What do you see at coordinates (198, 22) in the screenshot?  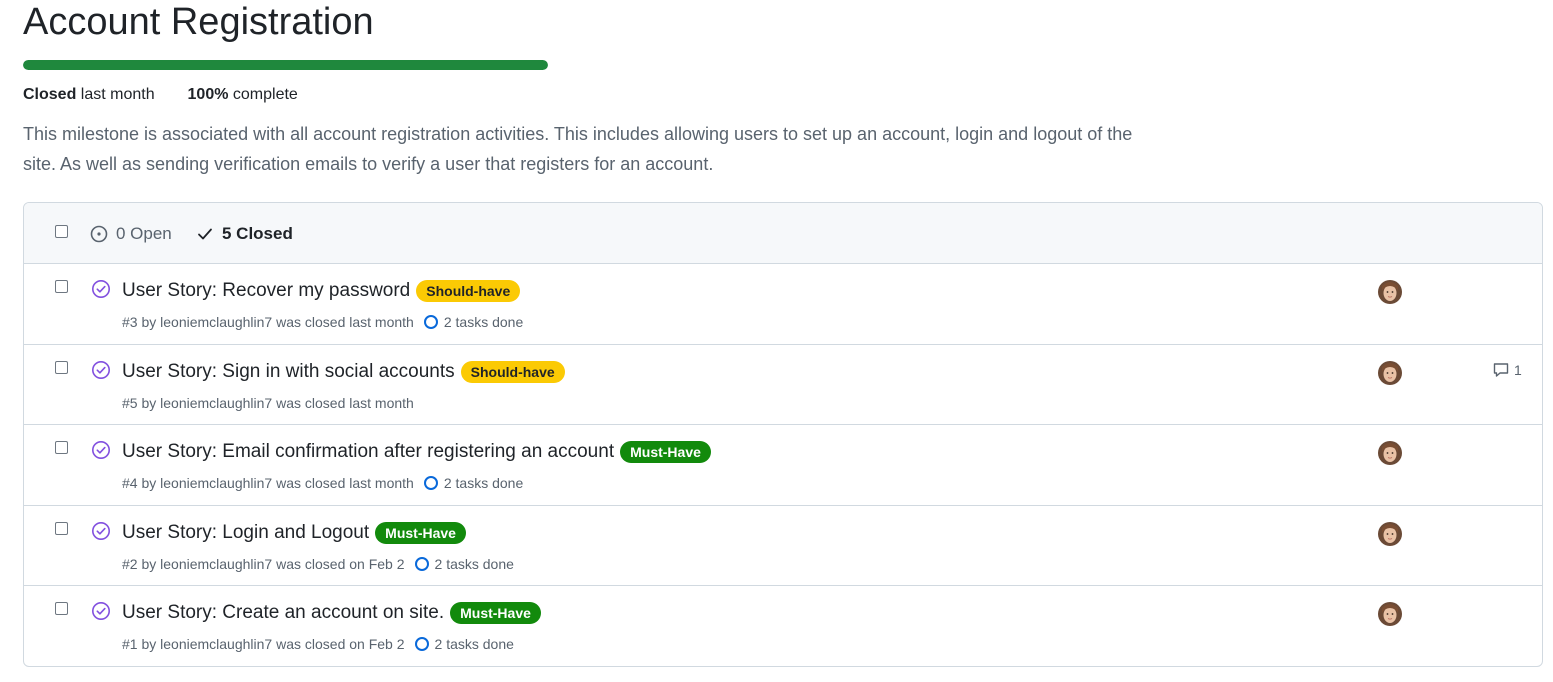 I see `milestone-title: Account Registration` at bounding box center [198, 22].